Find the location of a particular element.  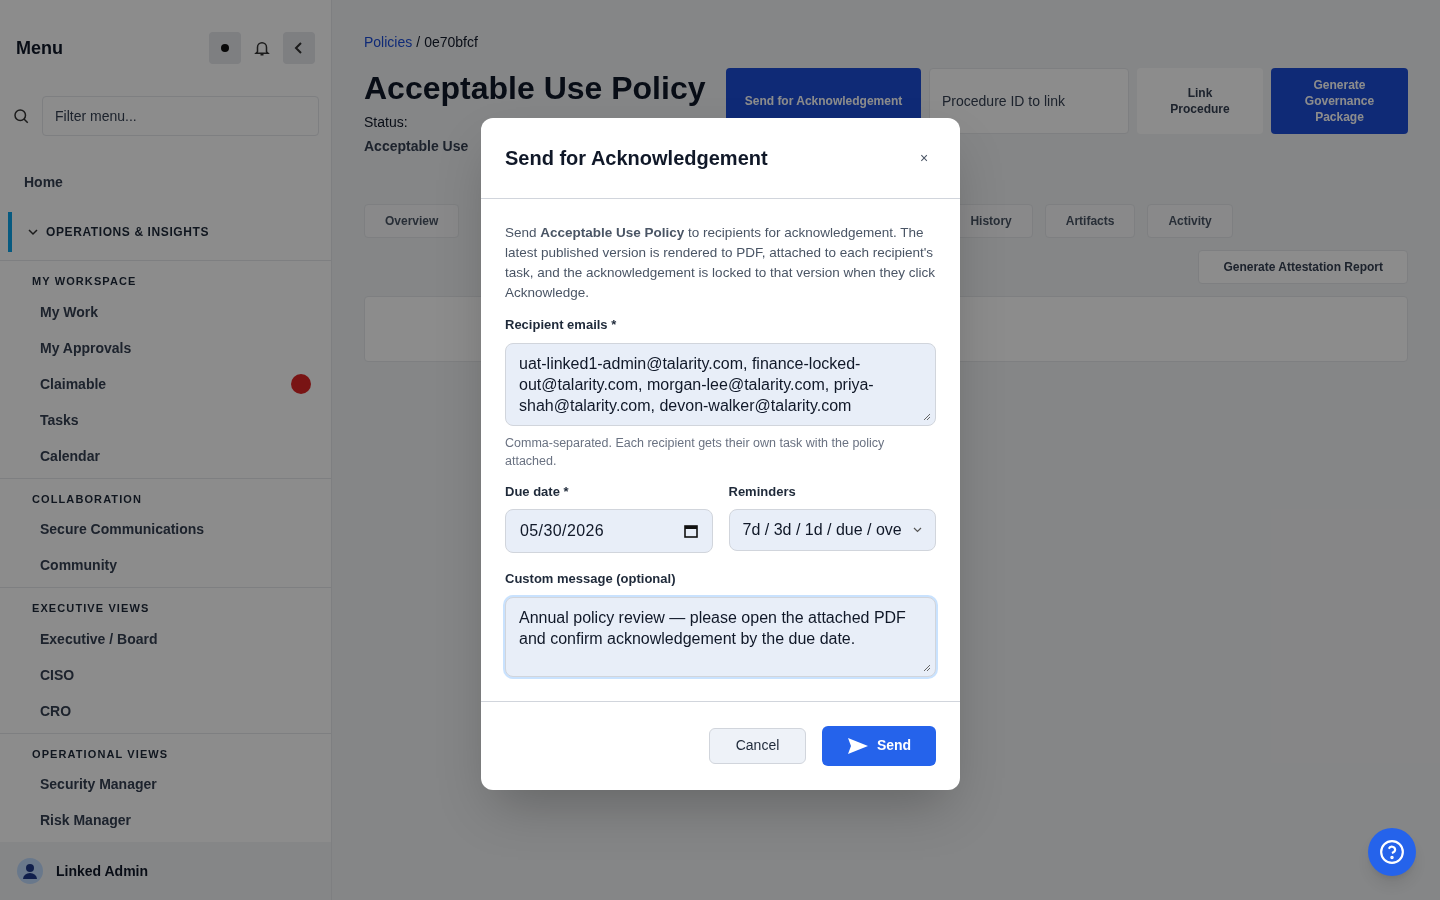

help-icon is located at coordinates (1392, 852).